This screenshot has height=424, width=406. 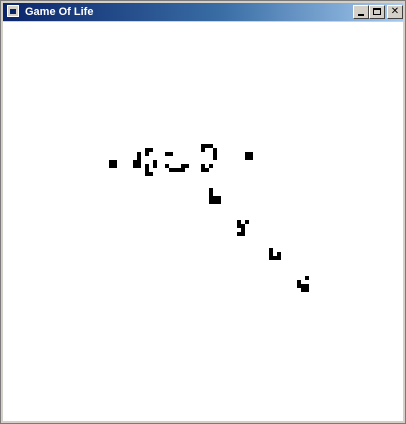 I want to click on close-button: ✕, so click(x=395, y=12).